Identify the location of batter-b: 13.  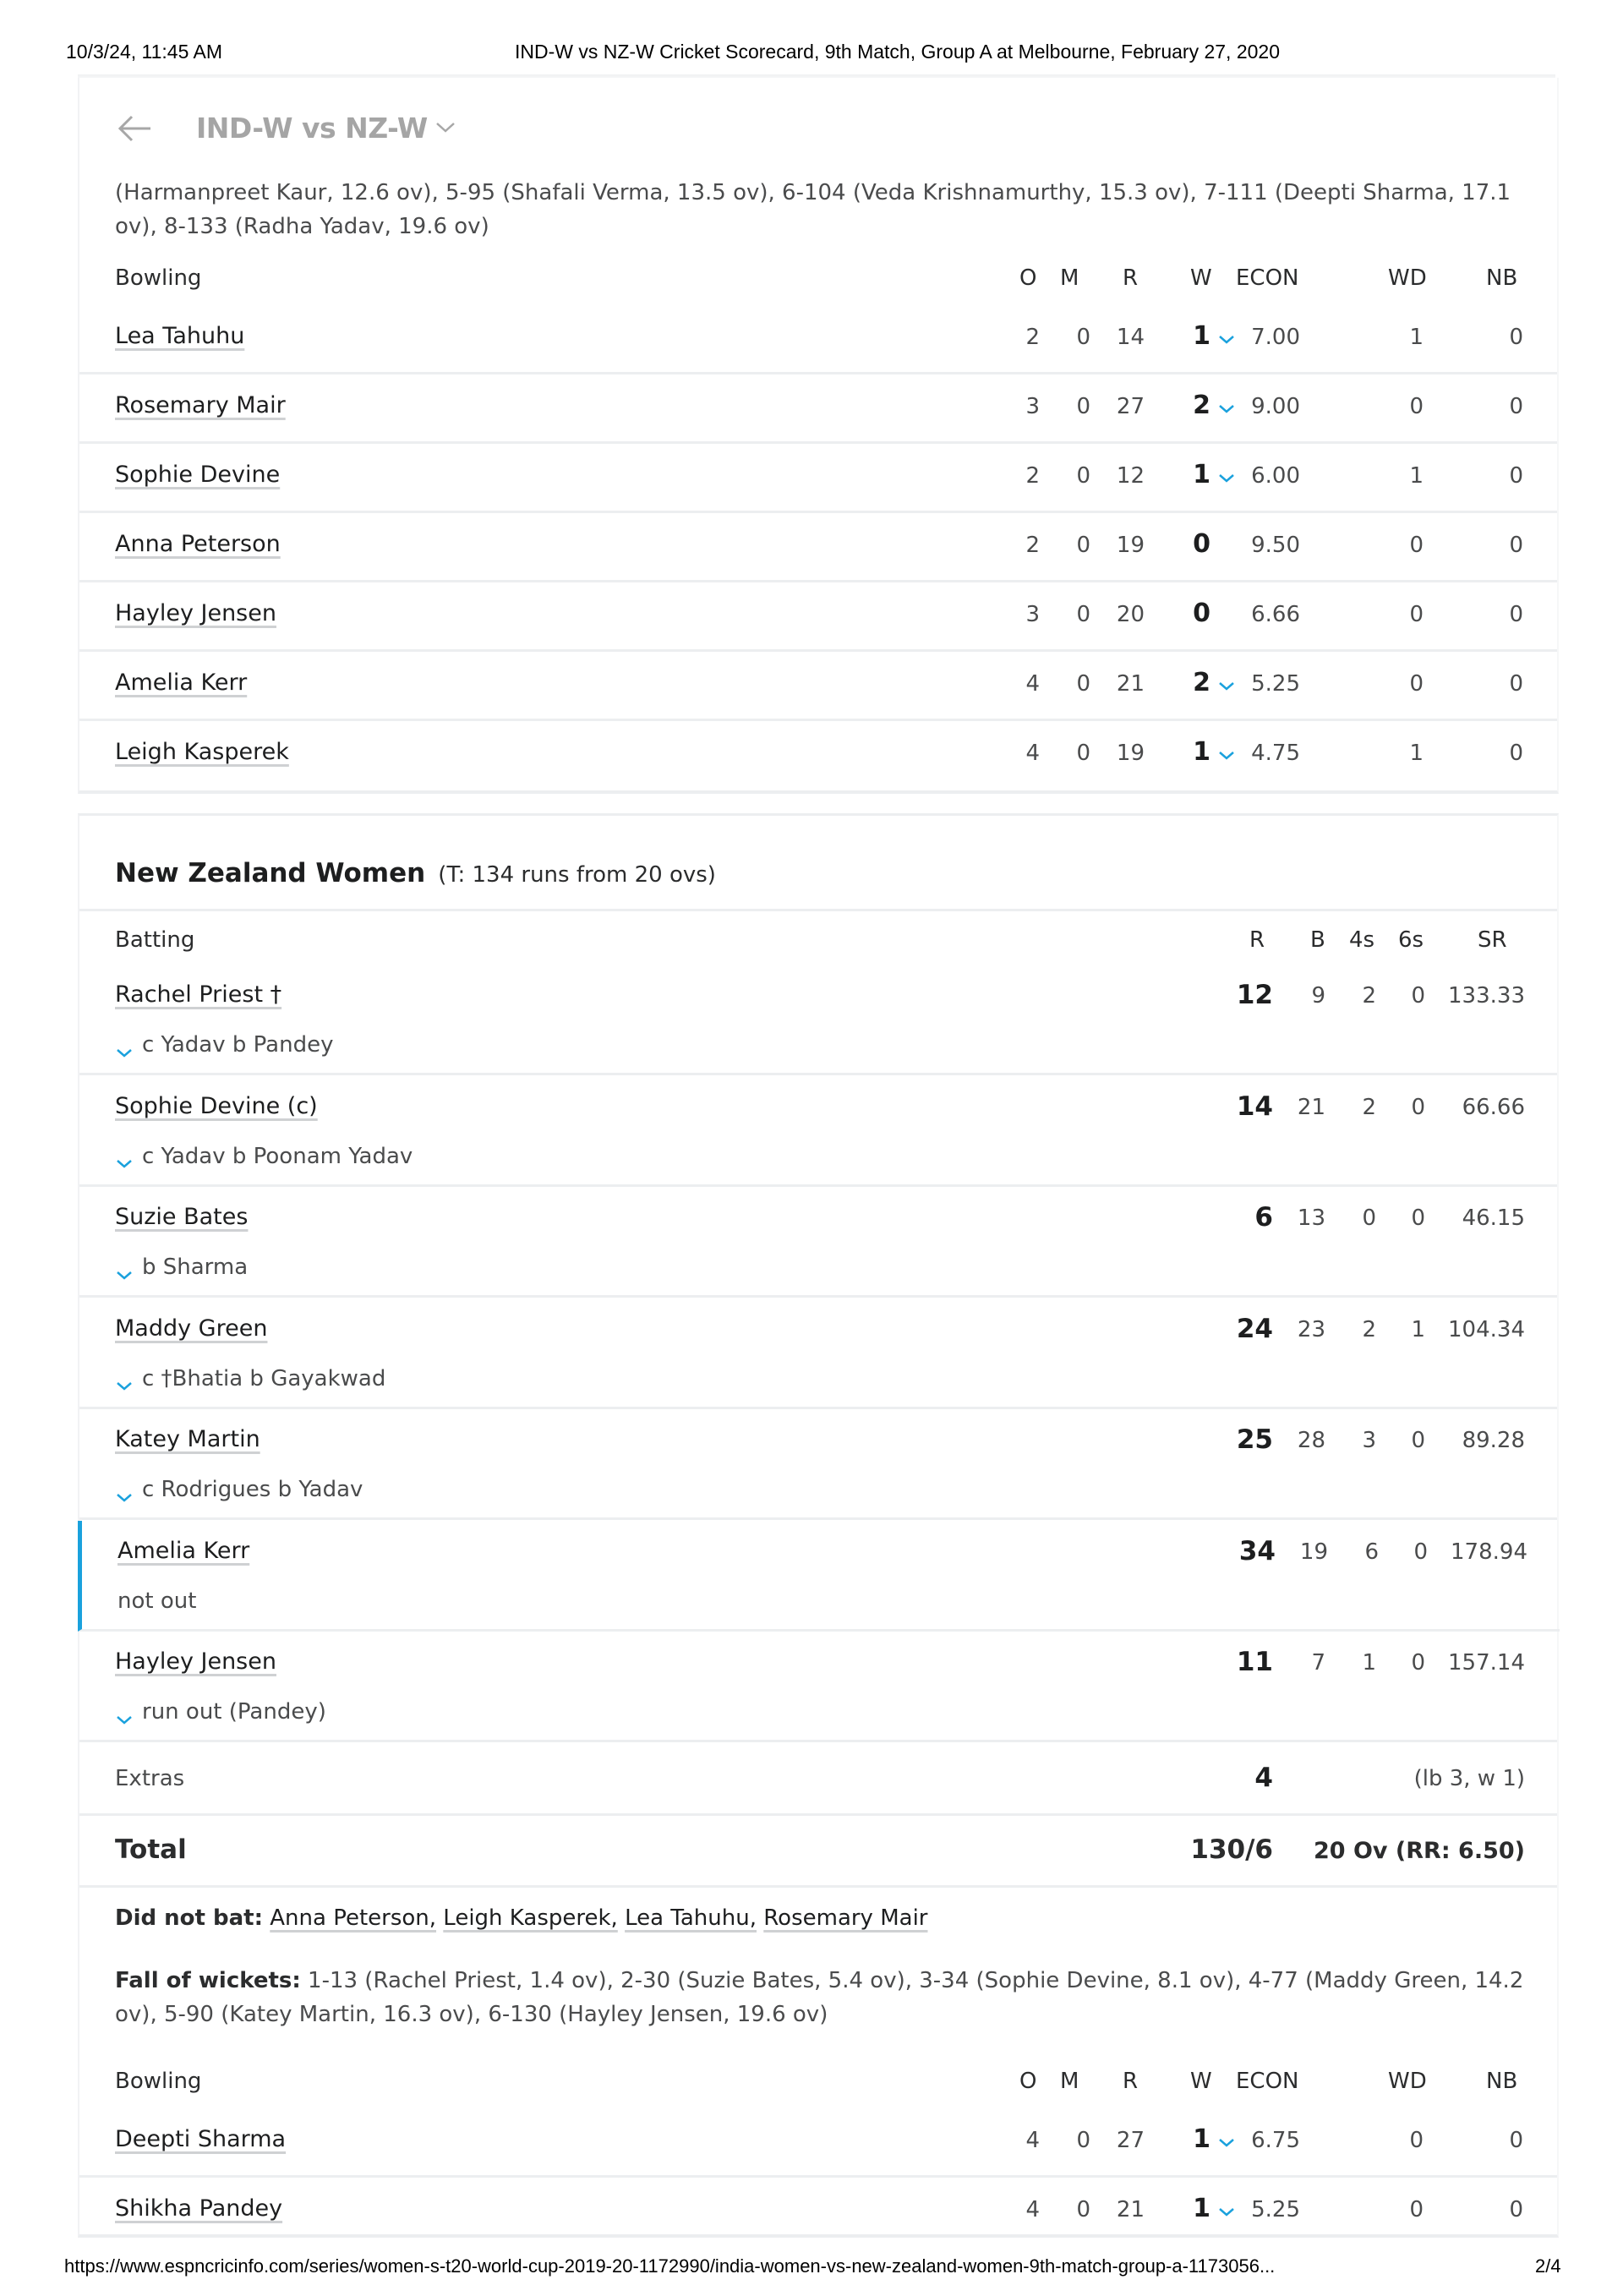
(1311, 1218).